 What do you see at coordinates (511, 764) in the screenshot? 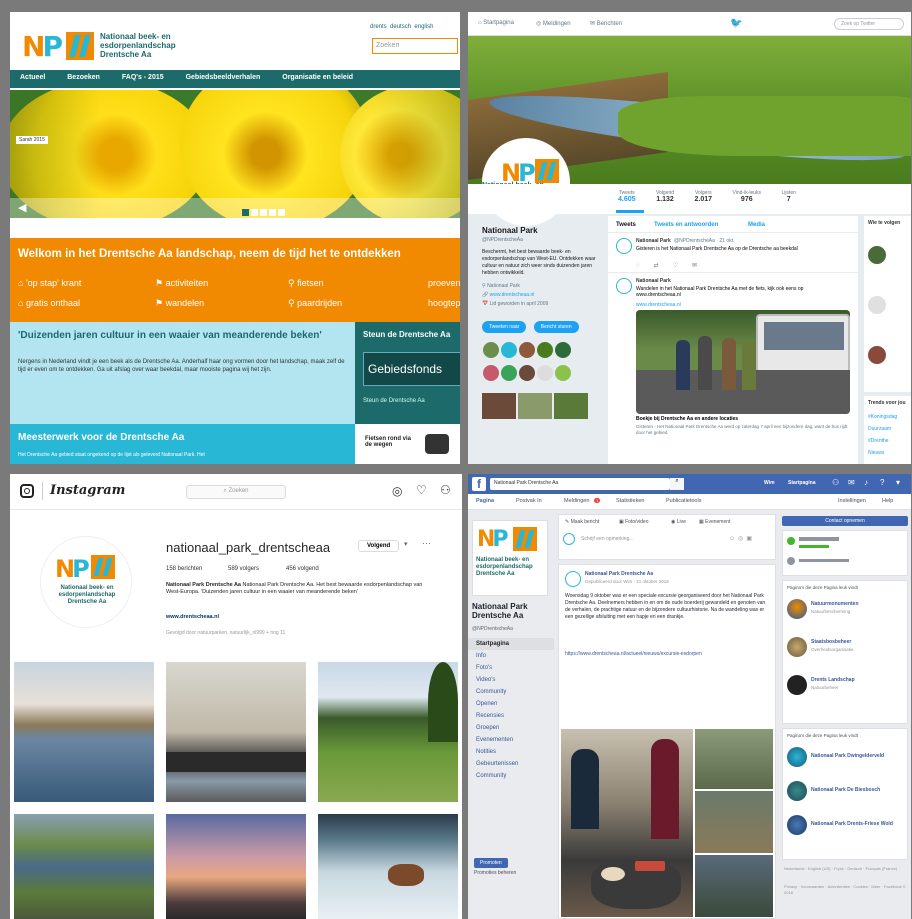
I see `fb-side-milestones: Gebeurtenissen` at bounding box center [511, 764].